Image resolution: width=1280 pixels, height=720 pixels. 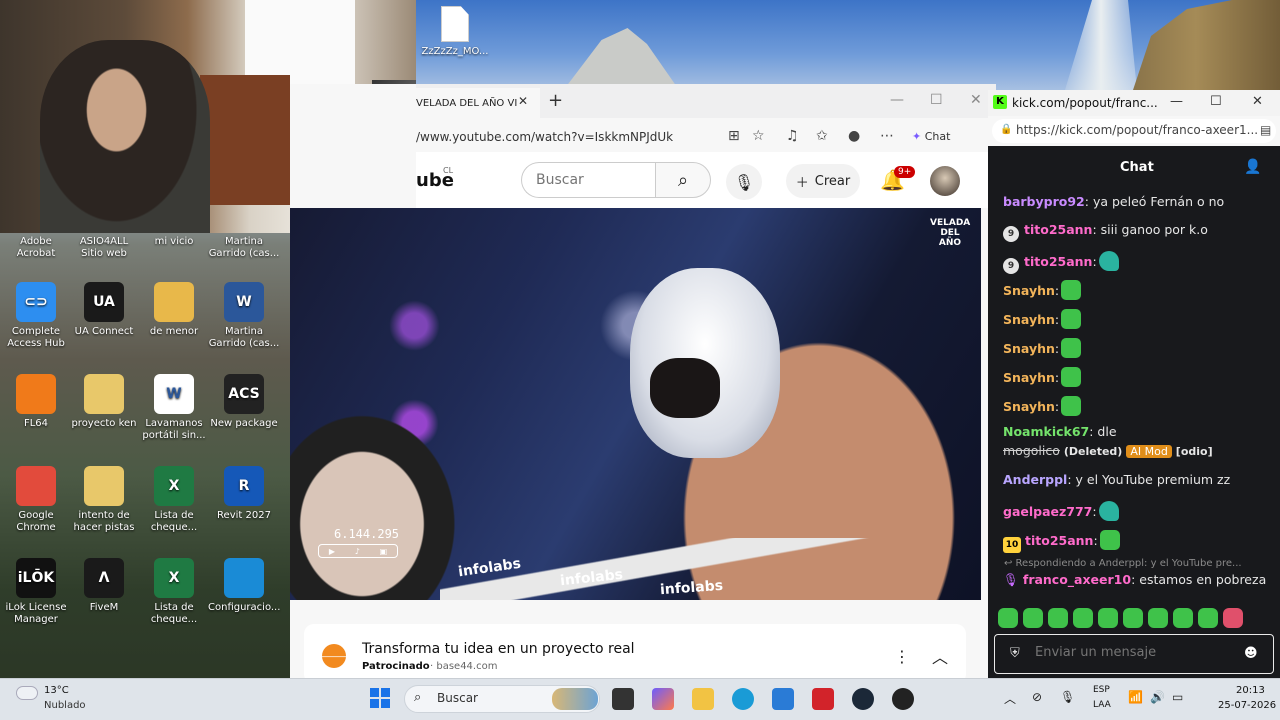 I want to click on microphone-icon: 🎙, so click(x=1067, y=697).